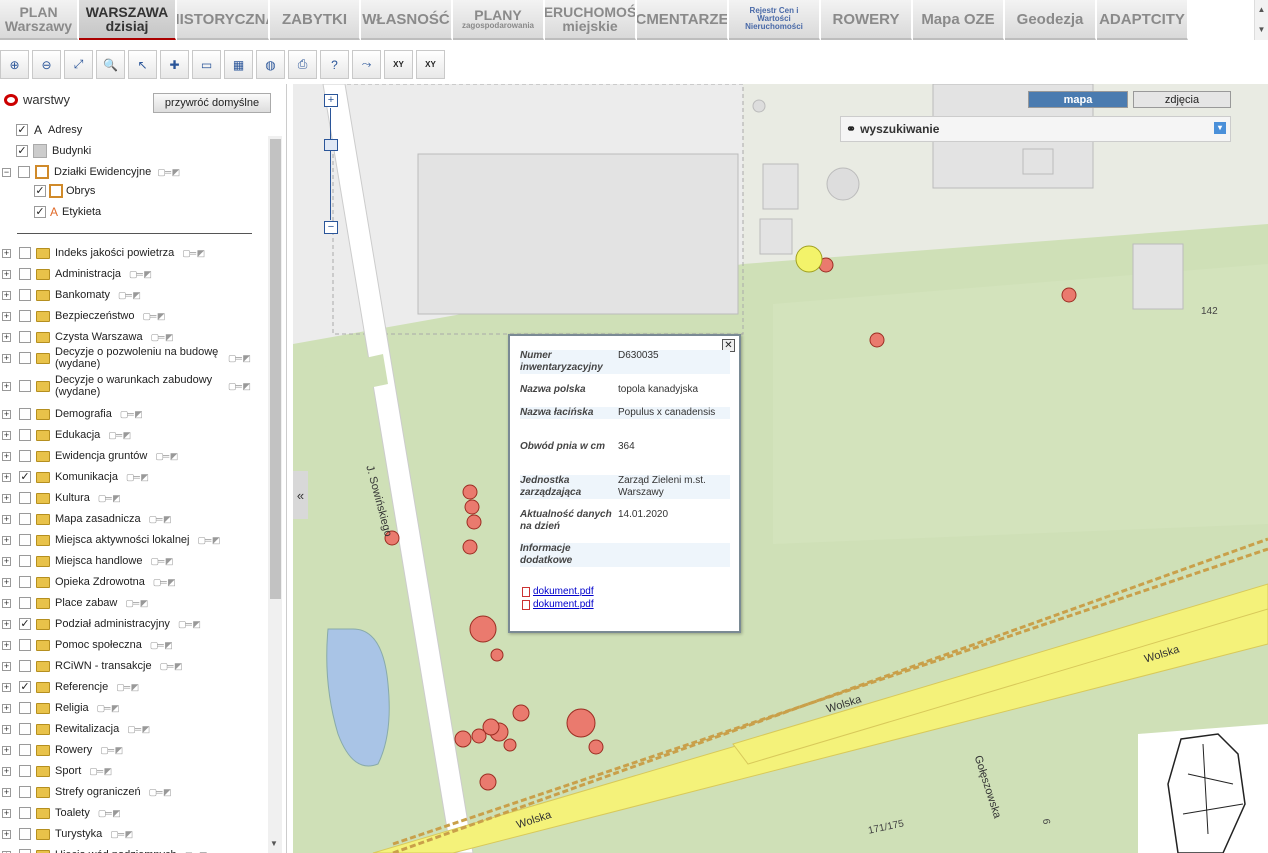  Describe the element at coordinates (1078, 99) in the screenshot. I see `map-view-button: mapa` at that location.